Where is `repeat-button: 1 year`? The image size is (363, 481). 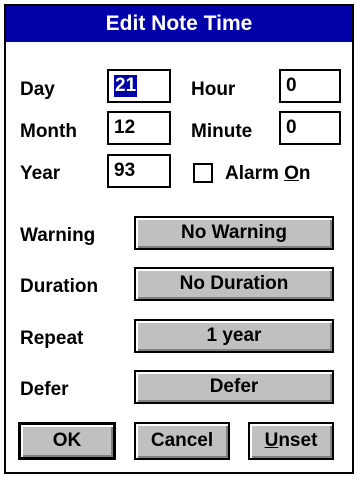 repeat-button: 1 year is located at coordinates (234, 336).